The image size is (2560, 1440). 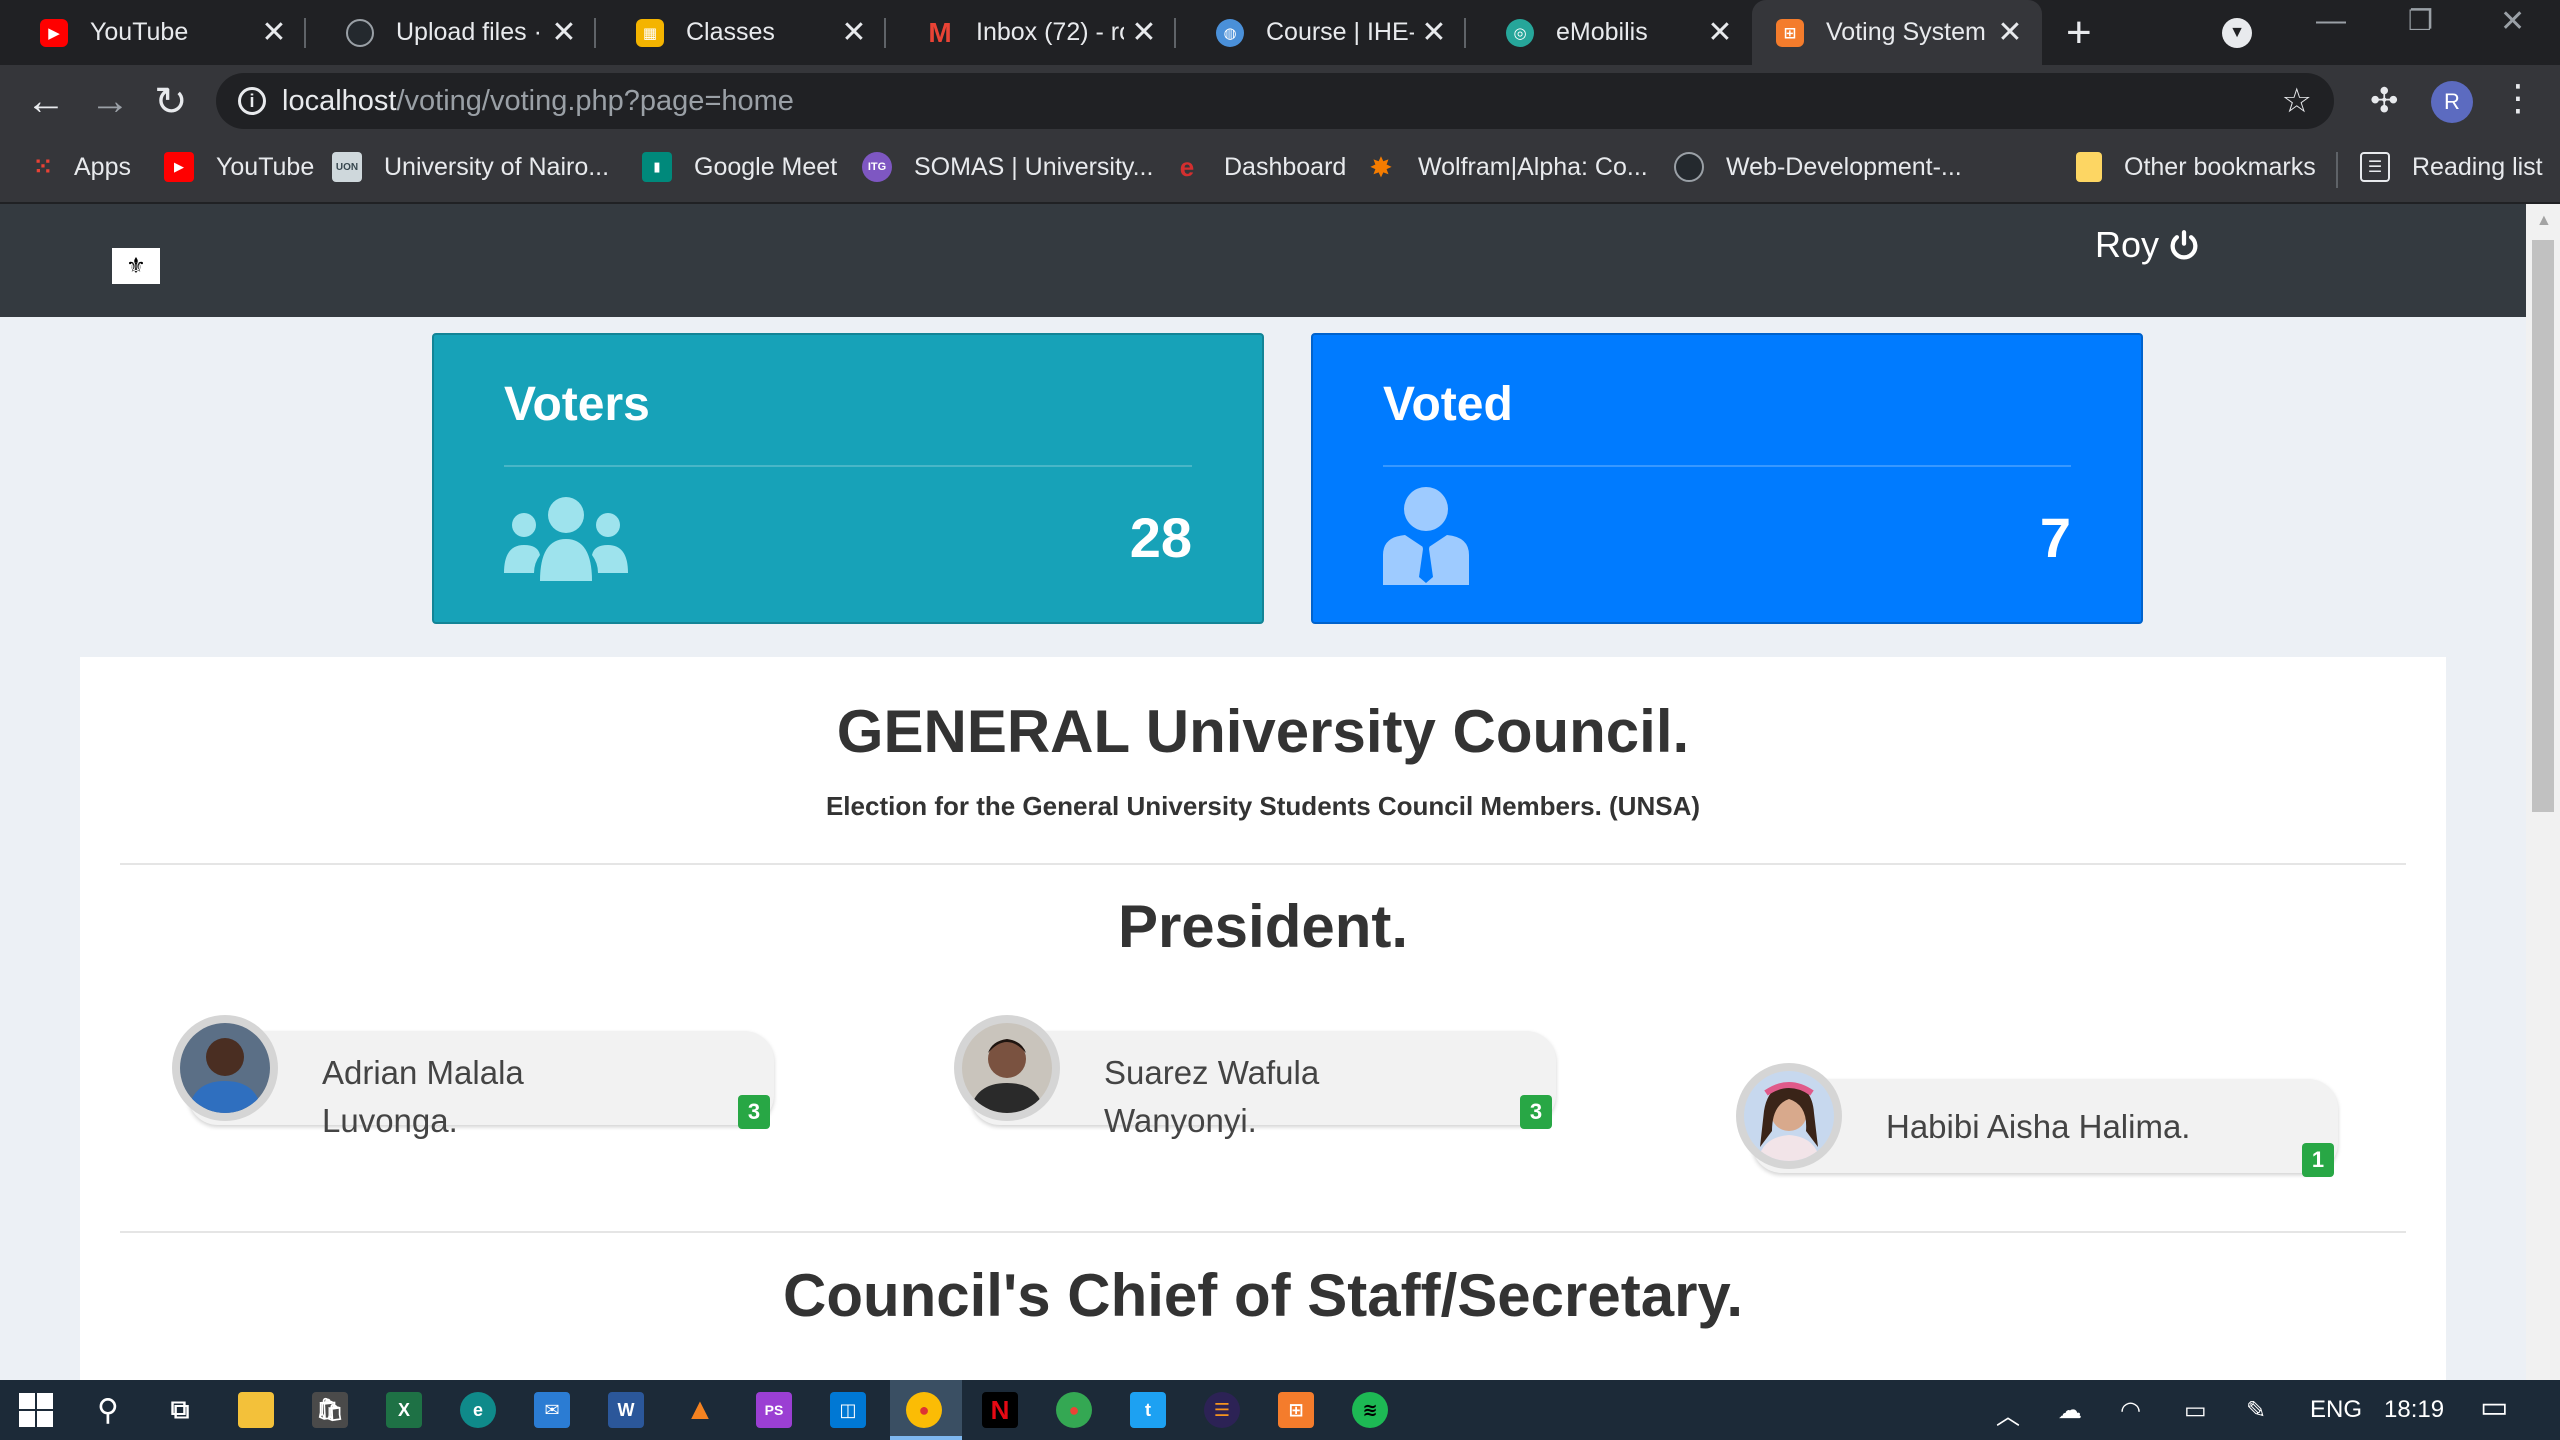 What do you see at coordinates (650, 32) in the screenshot?
I see `classroom-icon: ▦` at bounding box center [650, 32].